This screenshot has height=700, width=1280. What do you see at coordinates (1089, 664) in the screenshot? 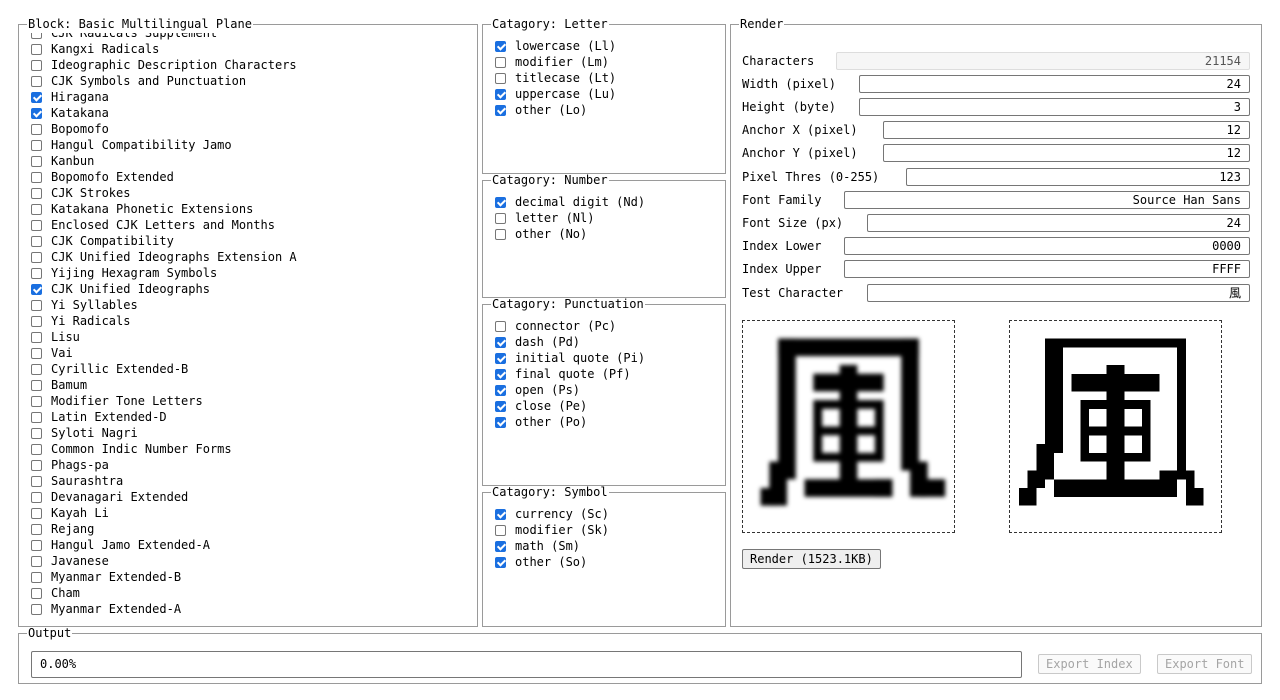
I see `export-index-button: Export Index` at bounding box center [1089, 664].